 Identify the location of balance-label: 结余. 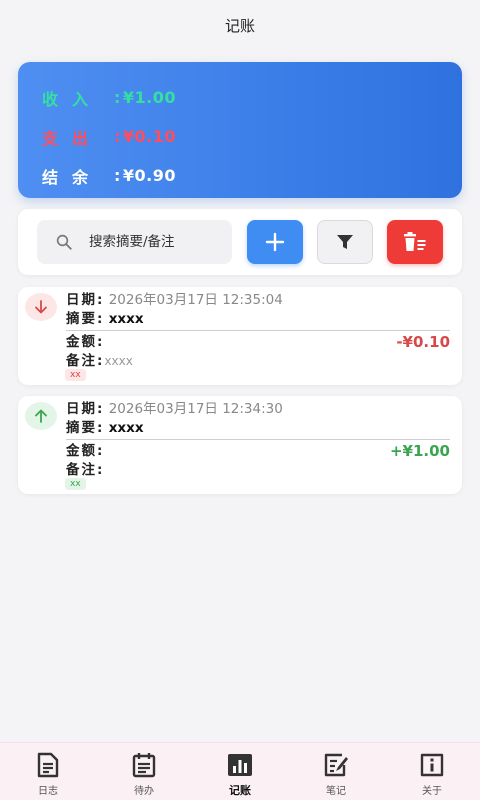
(72, 177).